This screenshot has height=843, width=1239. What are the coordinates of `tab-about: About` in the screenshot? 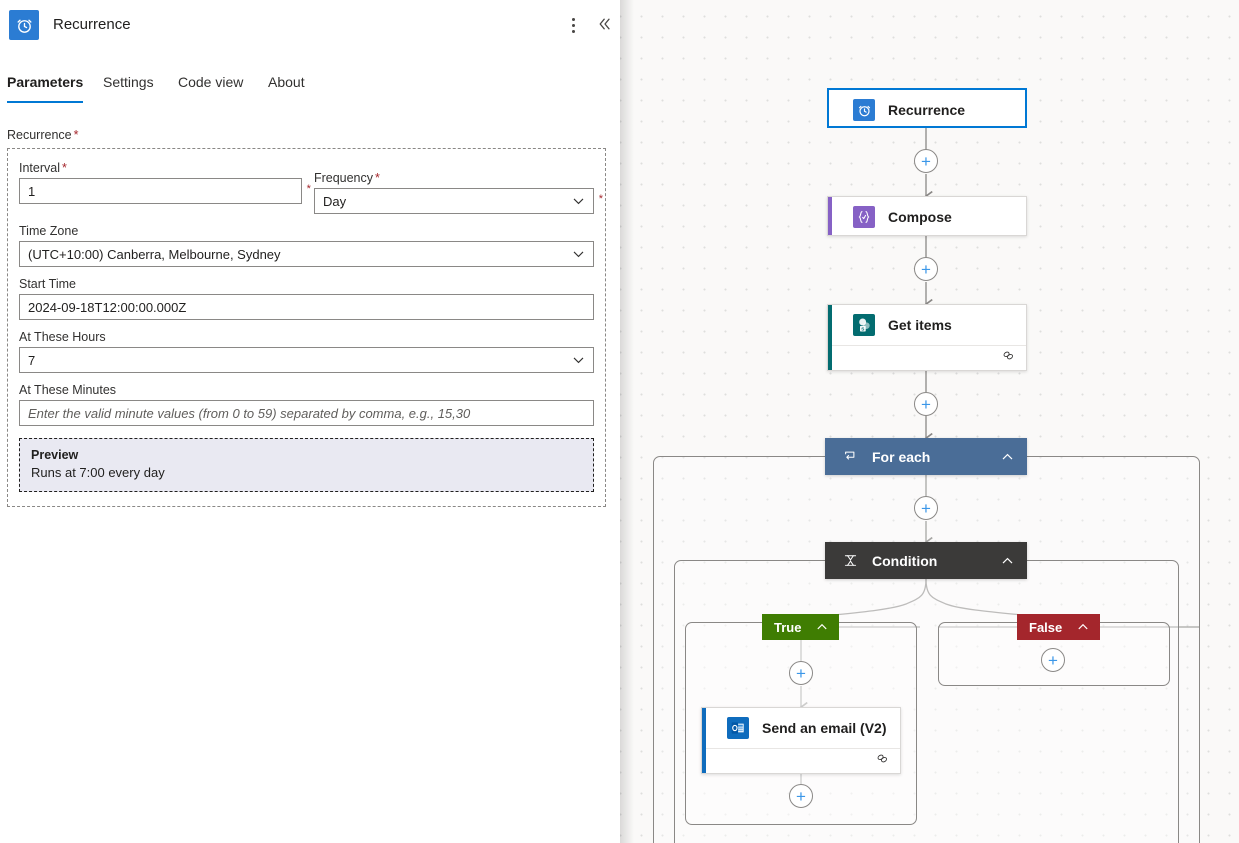 It's located at (286, 89).